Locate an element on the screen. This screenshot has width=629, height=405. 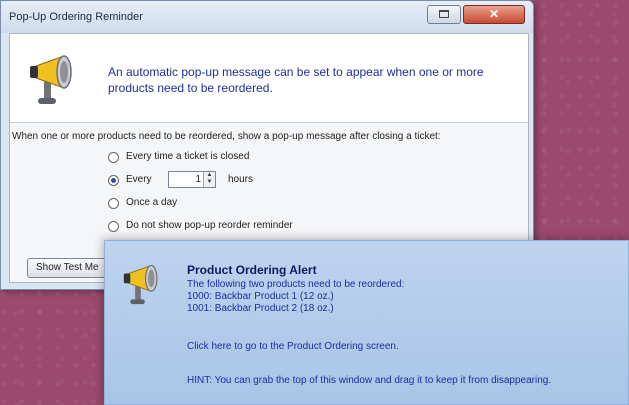
interval-stepper: 1 ▲ ▼ is located at coordinates (192, 179).